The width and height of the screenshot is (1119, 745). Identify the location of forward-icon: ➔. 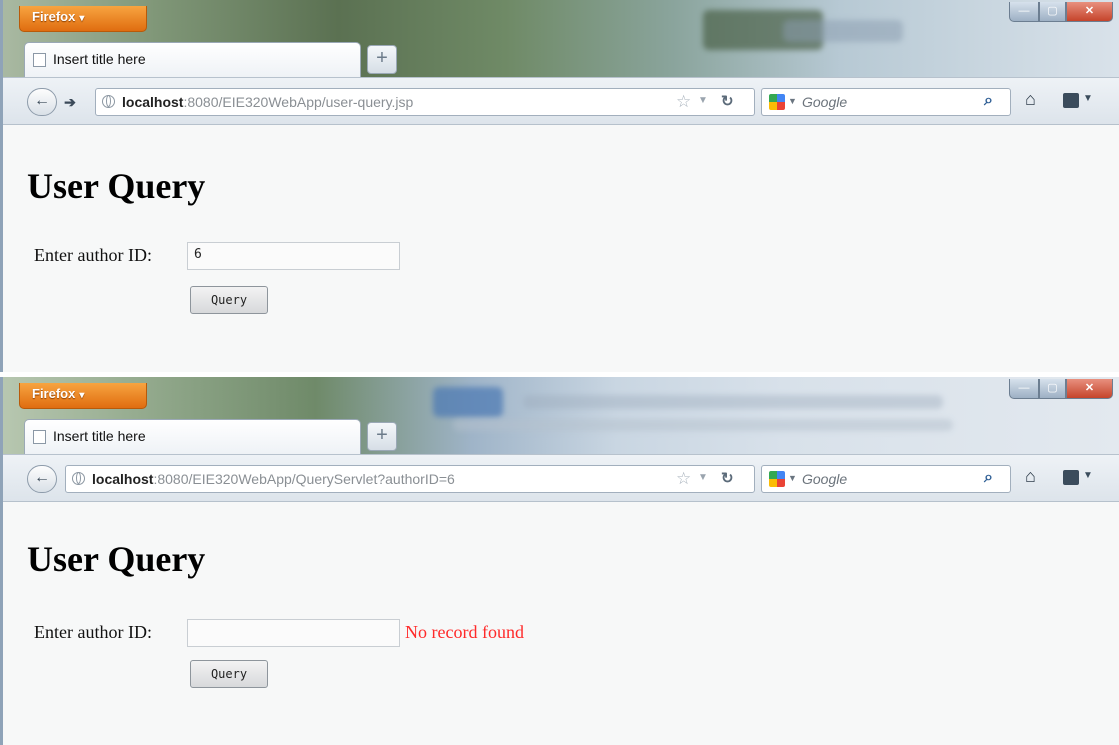
(70, 102).